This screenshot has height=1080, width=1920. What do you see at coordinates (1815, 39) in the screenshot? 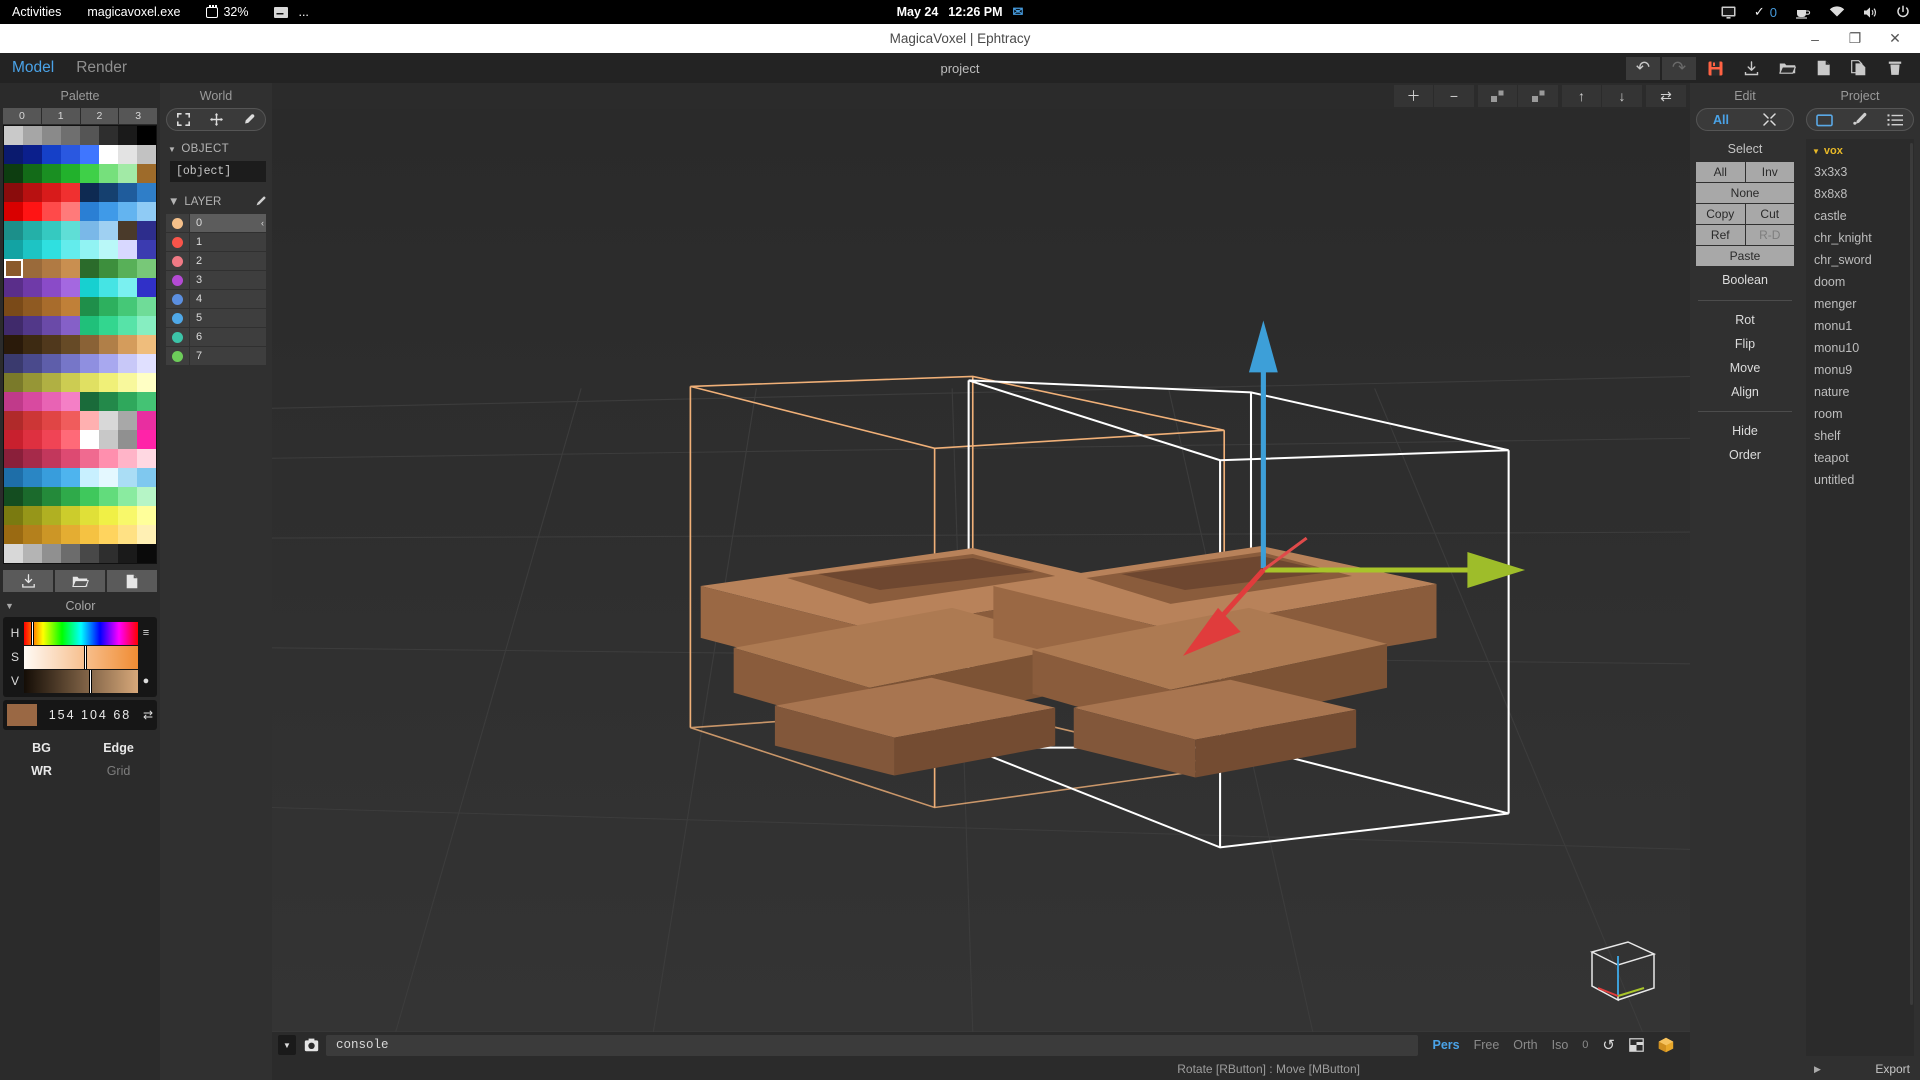
I see `minimize-button: –` at bounding box center [1815, 39].